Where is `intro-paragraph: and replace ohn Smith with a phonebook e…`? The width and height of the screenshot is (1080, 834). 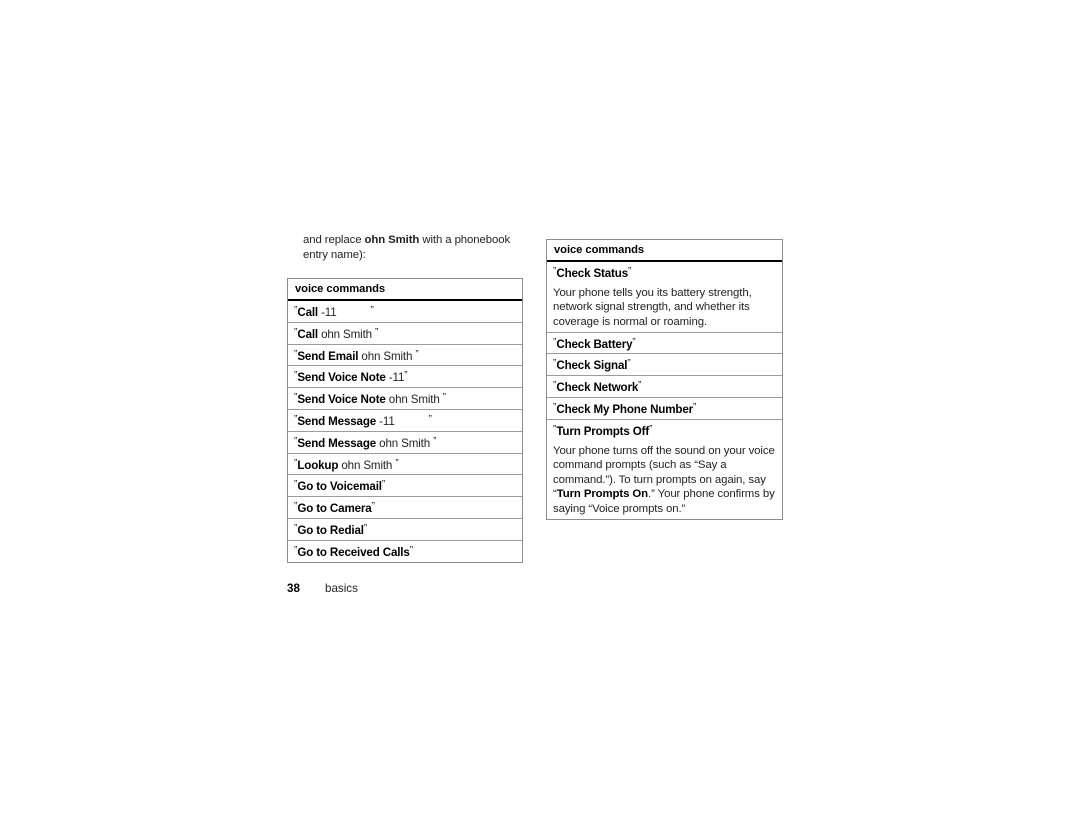 intro-paragraph: and replace ohn Smith with a phonebook e… is located at coordinates (417, 247).